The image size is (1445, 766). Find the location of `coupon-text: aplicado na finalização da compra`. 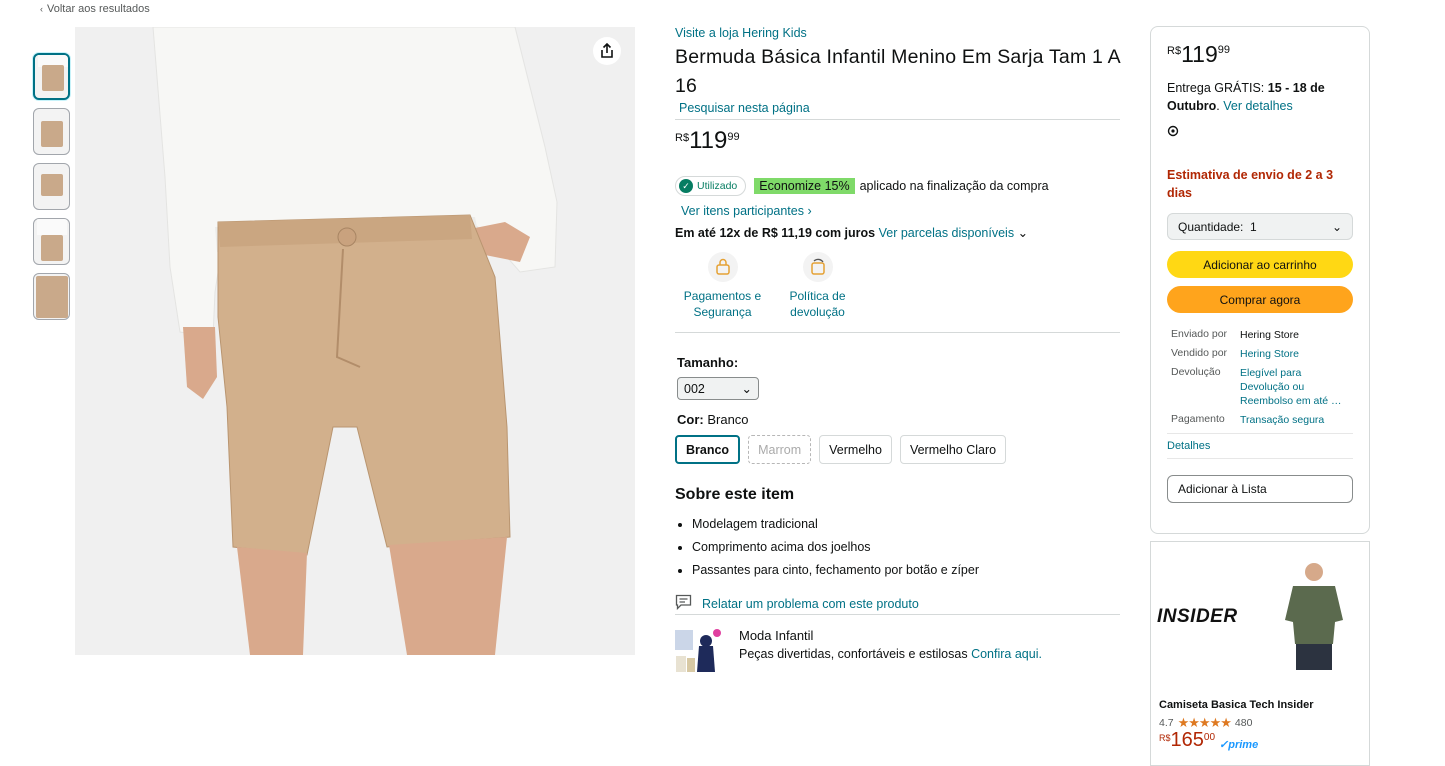

coupon-text: aplicado na finalização da compra is located at coordinates (954, 186).